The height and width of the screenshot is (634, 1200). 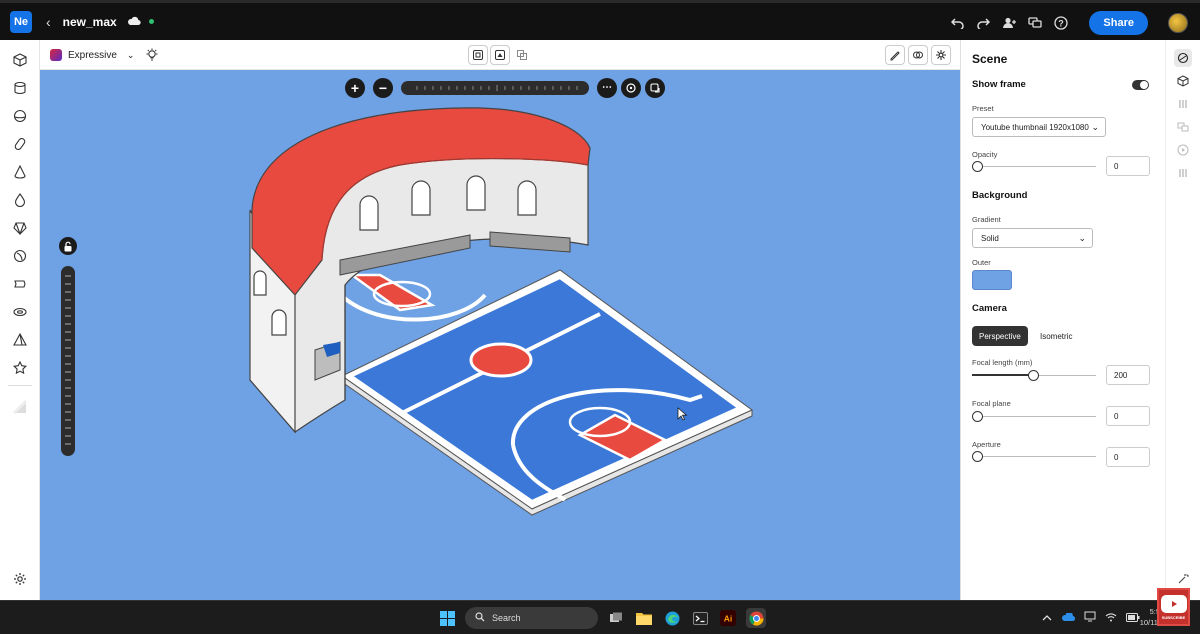 I want to click on render-style-dropdown: Expressive ⌄, so click(x=92, y=55).